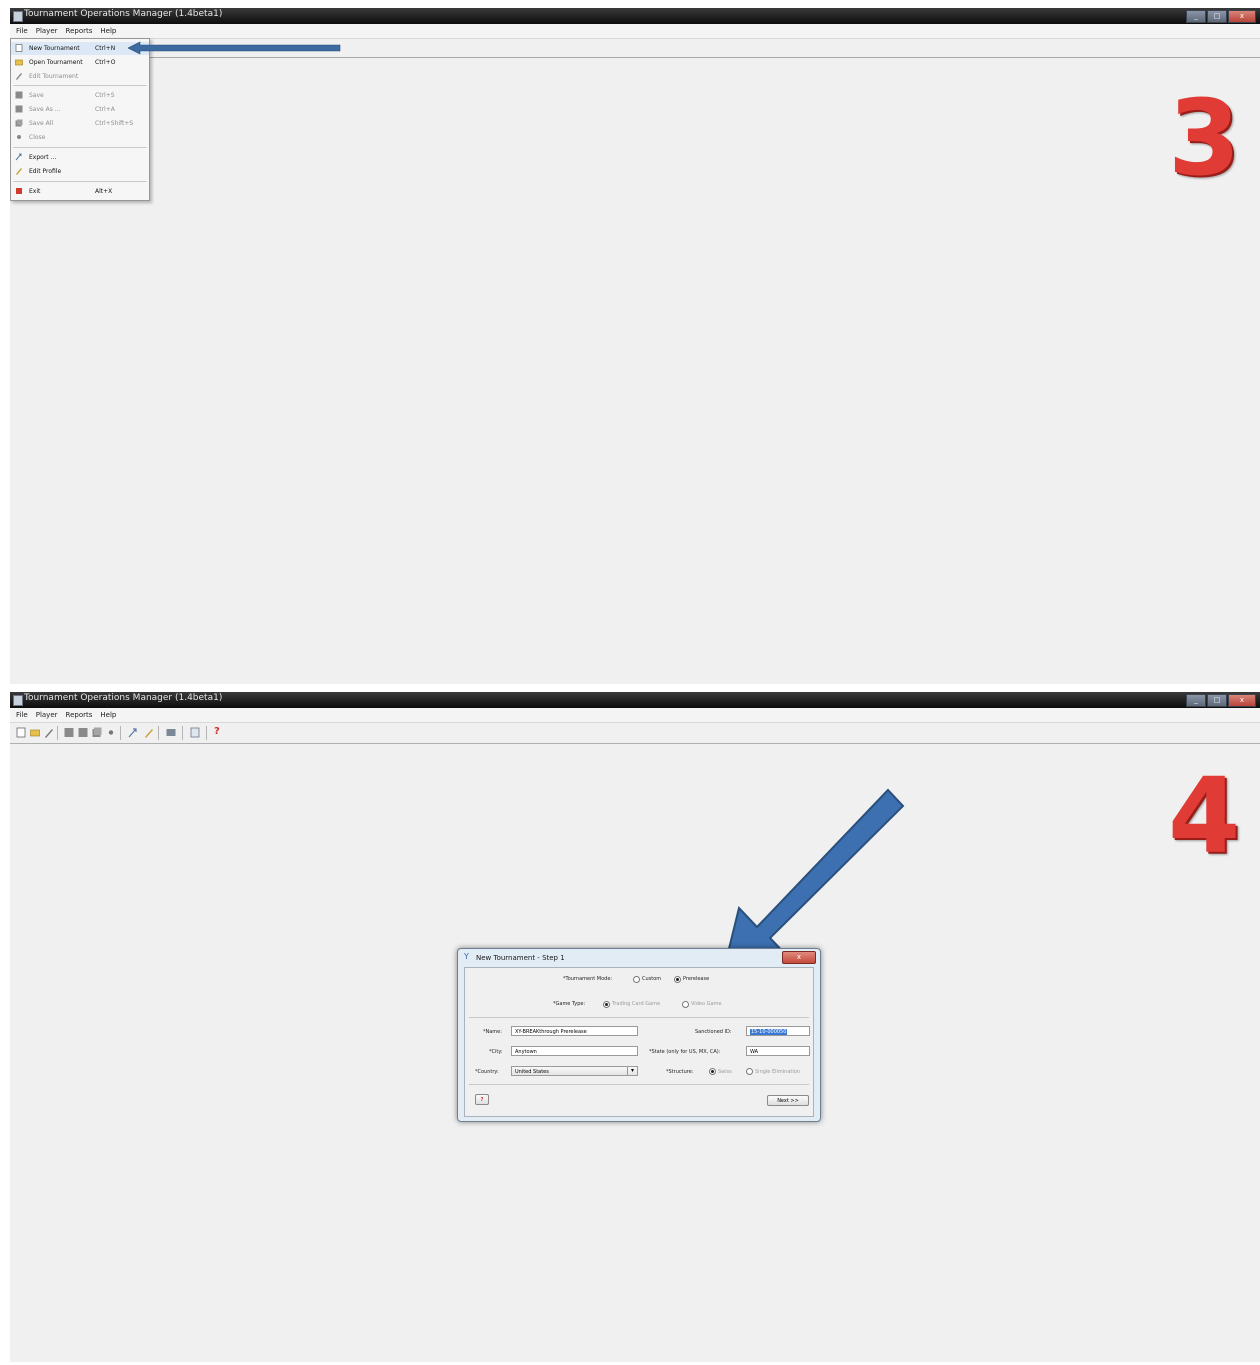  I want to click on country-label: *Country:, so click(487, 1072).